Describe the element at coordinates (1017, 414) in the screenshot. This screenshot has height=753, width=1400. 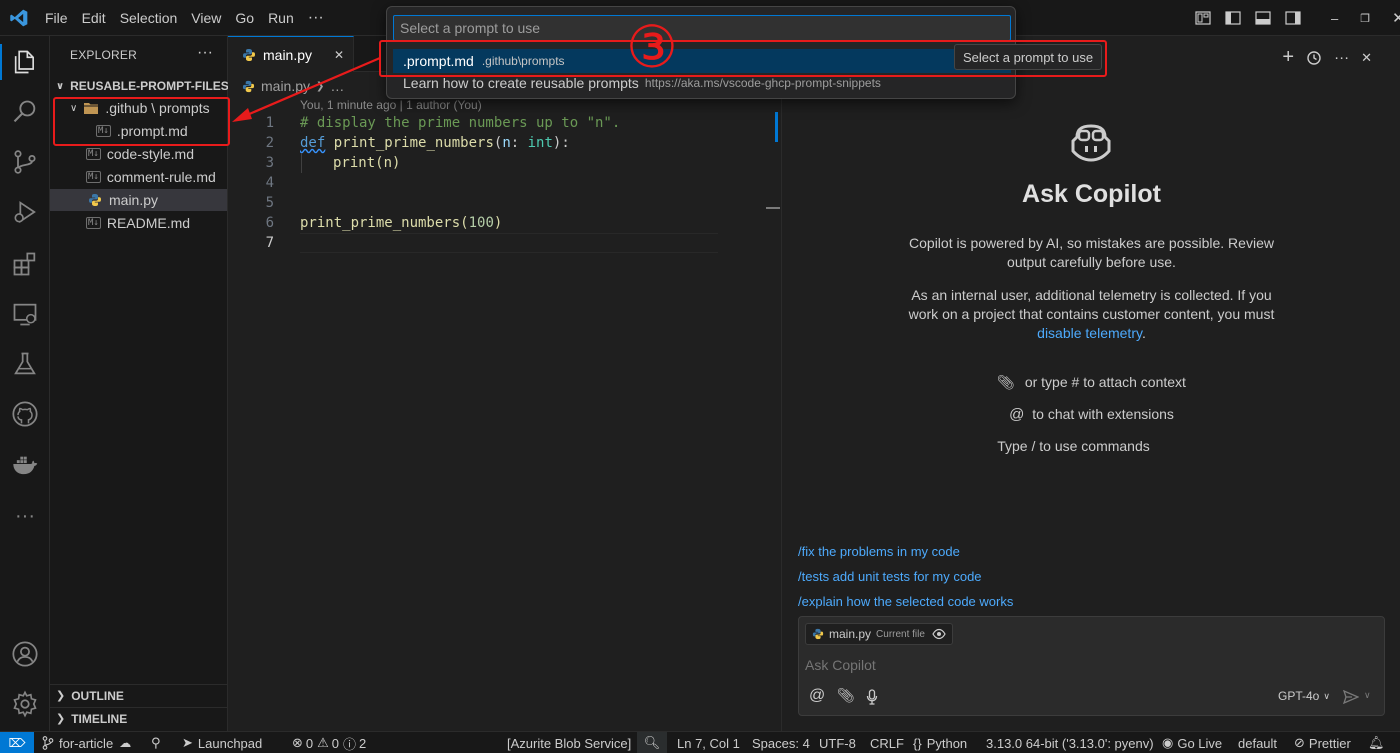
I see `at-sign-icon: @` at that location.